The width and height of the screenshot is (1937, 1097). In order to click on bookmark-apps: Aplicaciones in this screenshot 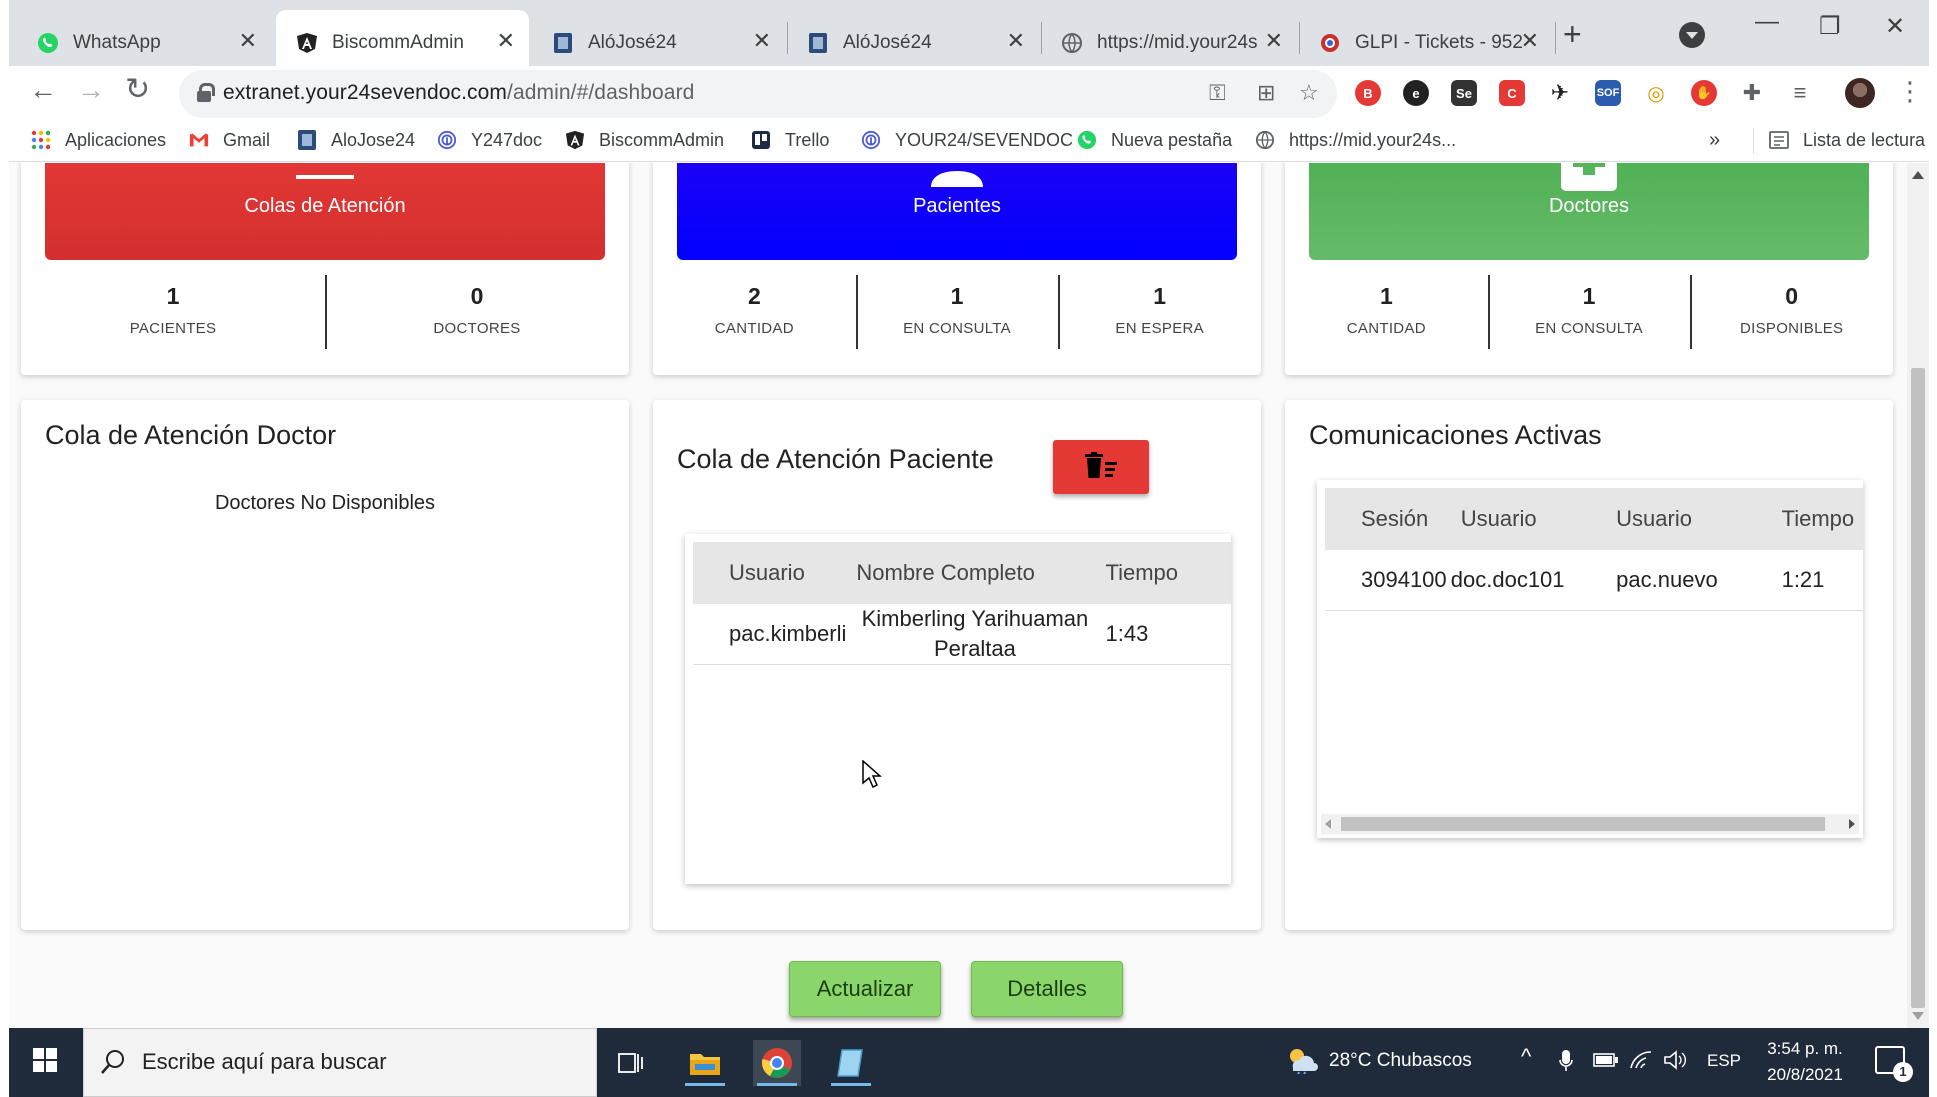, I will do `click(98, 140)`.